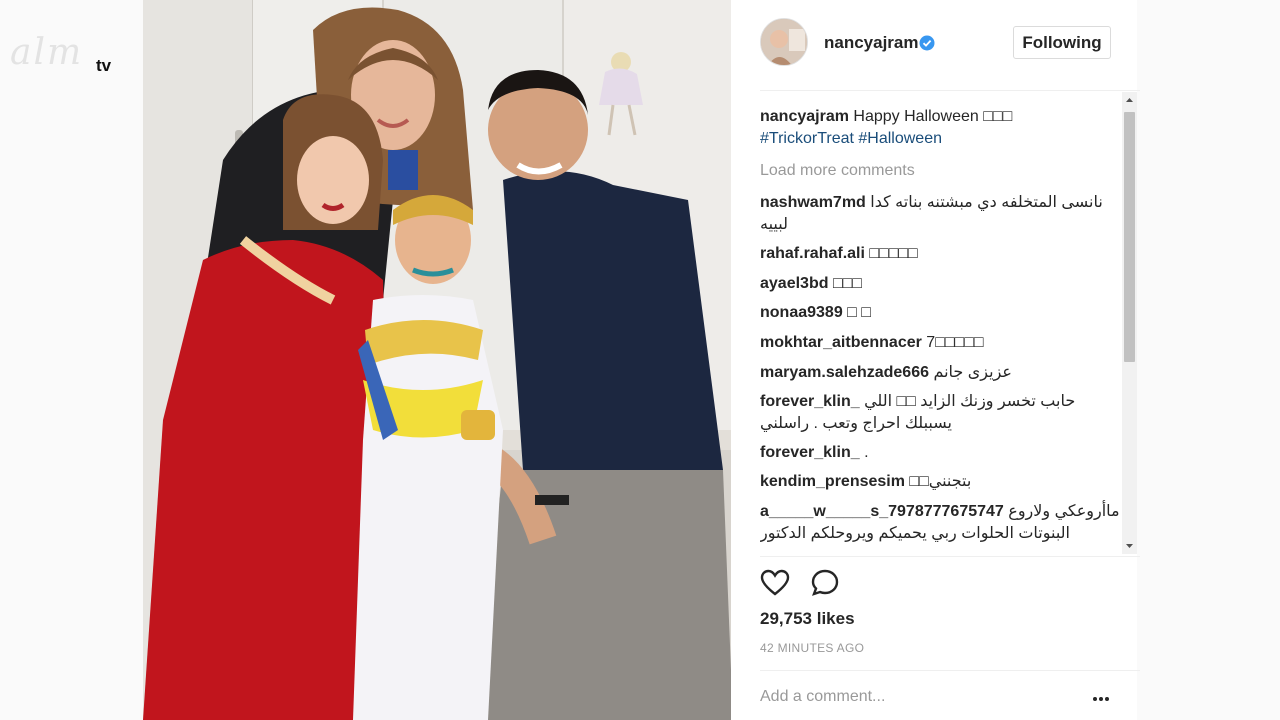 Image resolution: width=1280 pixels, height=720 pixels. Describe the element at coordinates (47, 52) in the screenshot. I see `watermark-script: alm` at that location.